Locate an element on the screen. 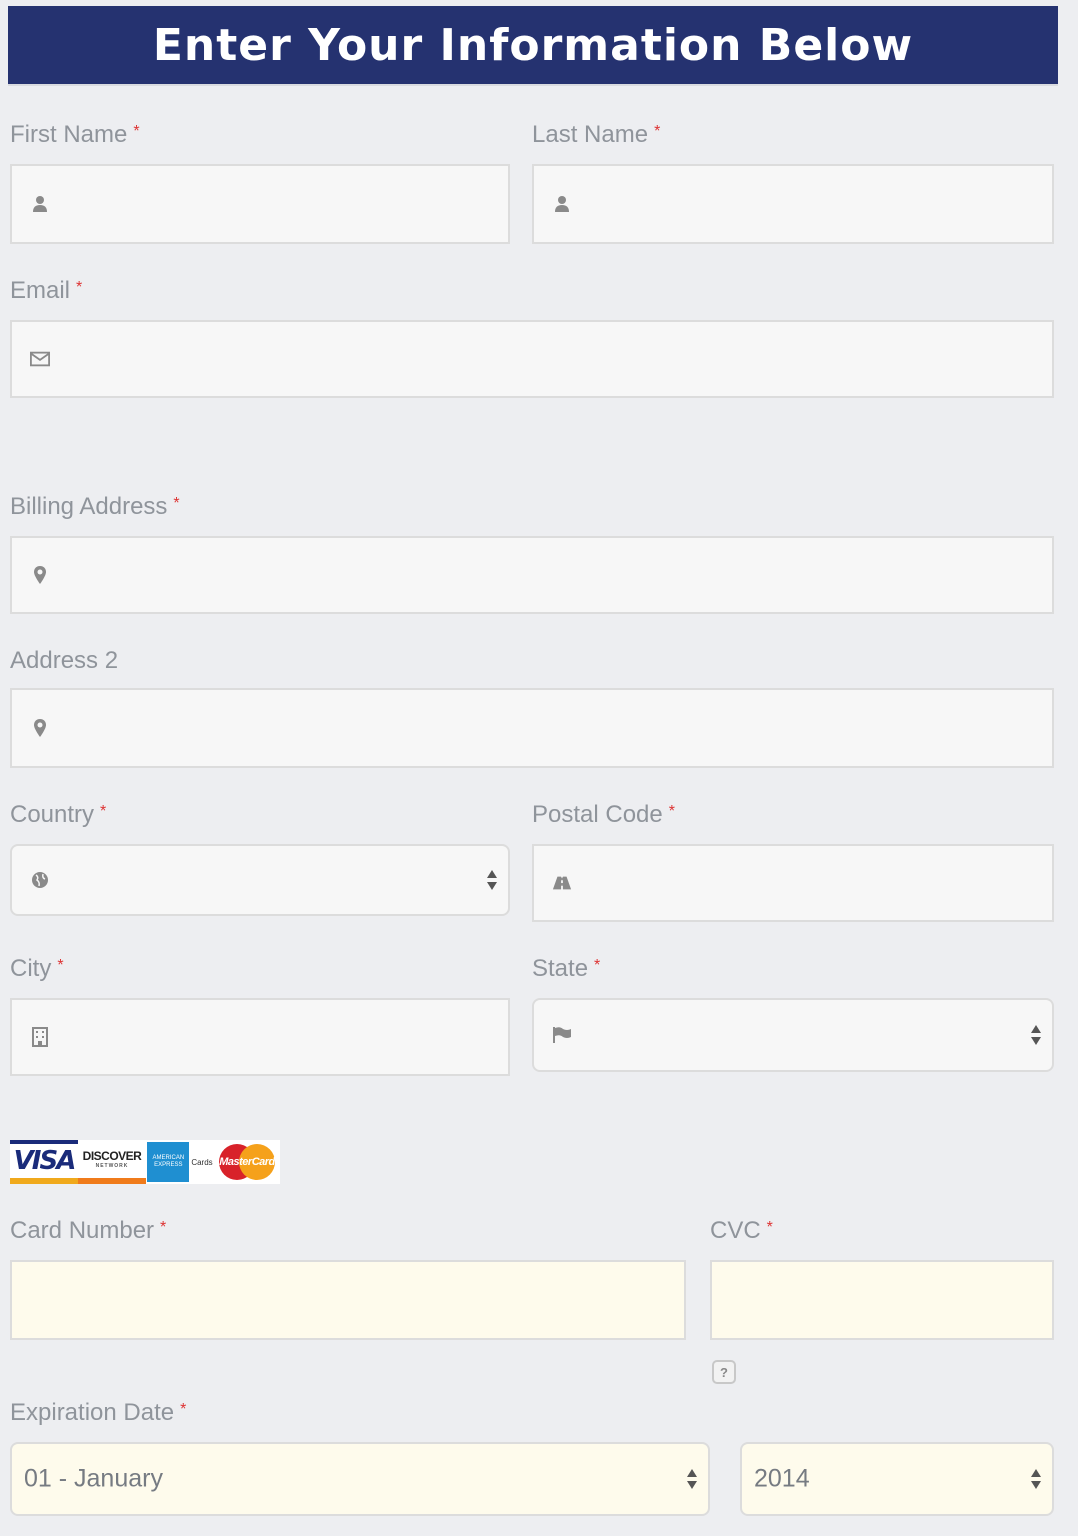 This screenshot has width=1078, height=1536. state-select is located at coordinates (793, 1035).